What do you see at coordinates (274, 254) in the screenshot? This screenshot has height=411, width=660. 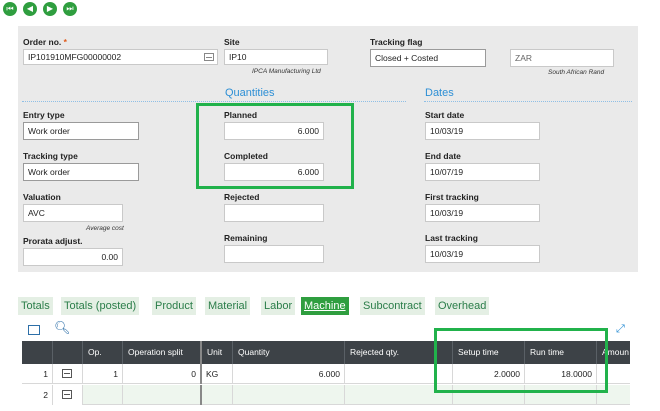 I see `remaining-field` at bounding box center [274, 254].